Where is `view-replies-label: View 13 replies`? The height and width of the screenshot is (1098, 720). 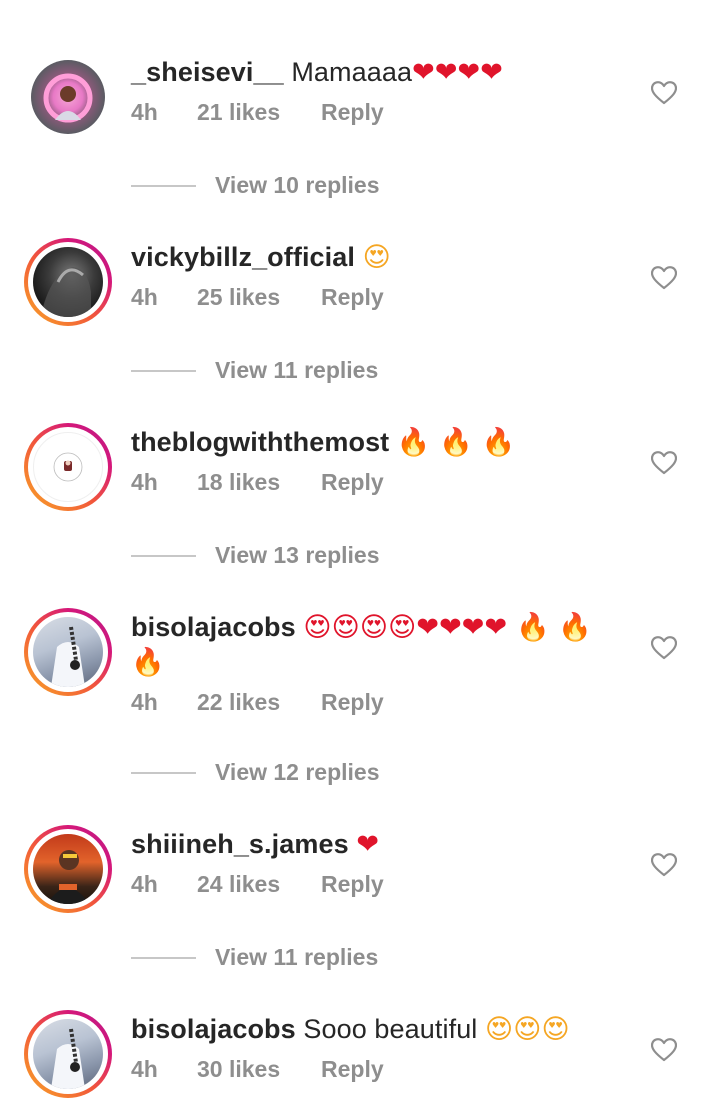 view-replies-label: View 13 replies is located at coordinates (297, 555).